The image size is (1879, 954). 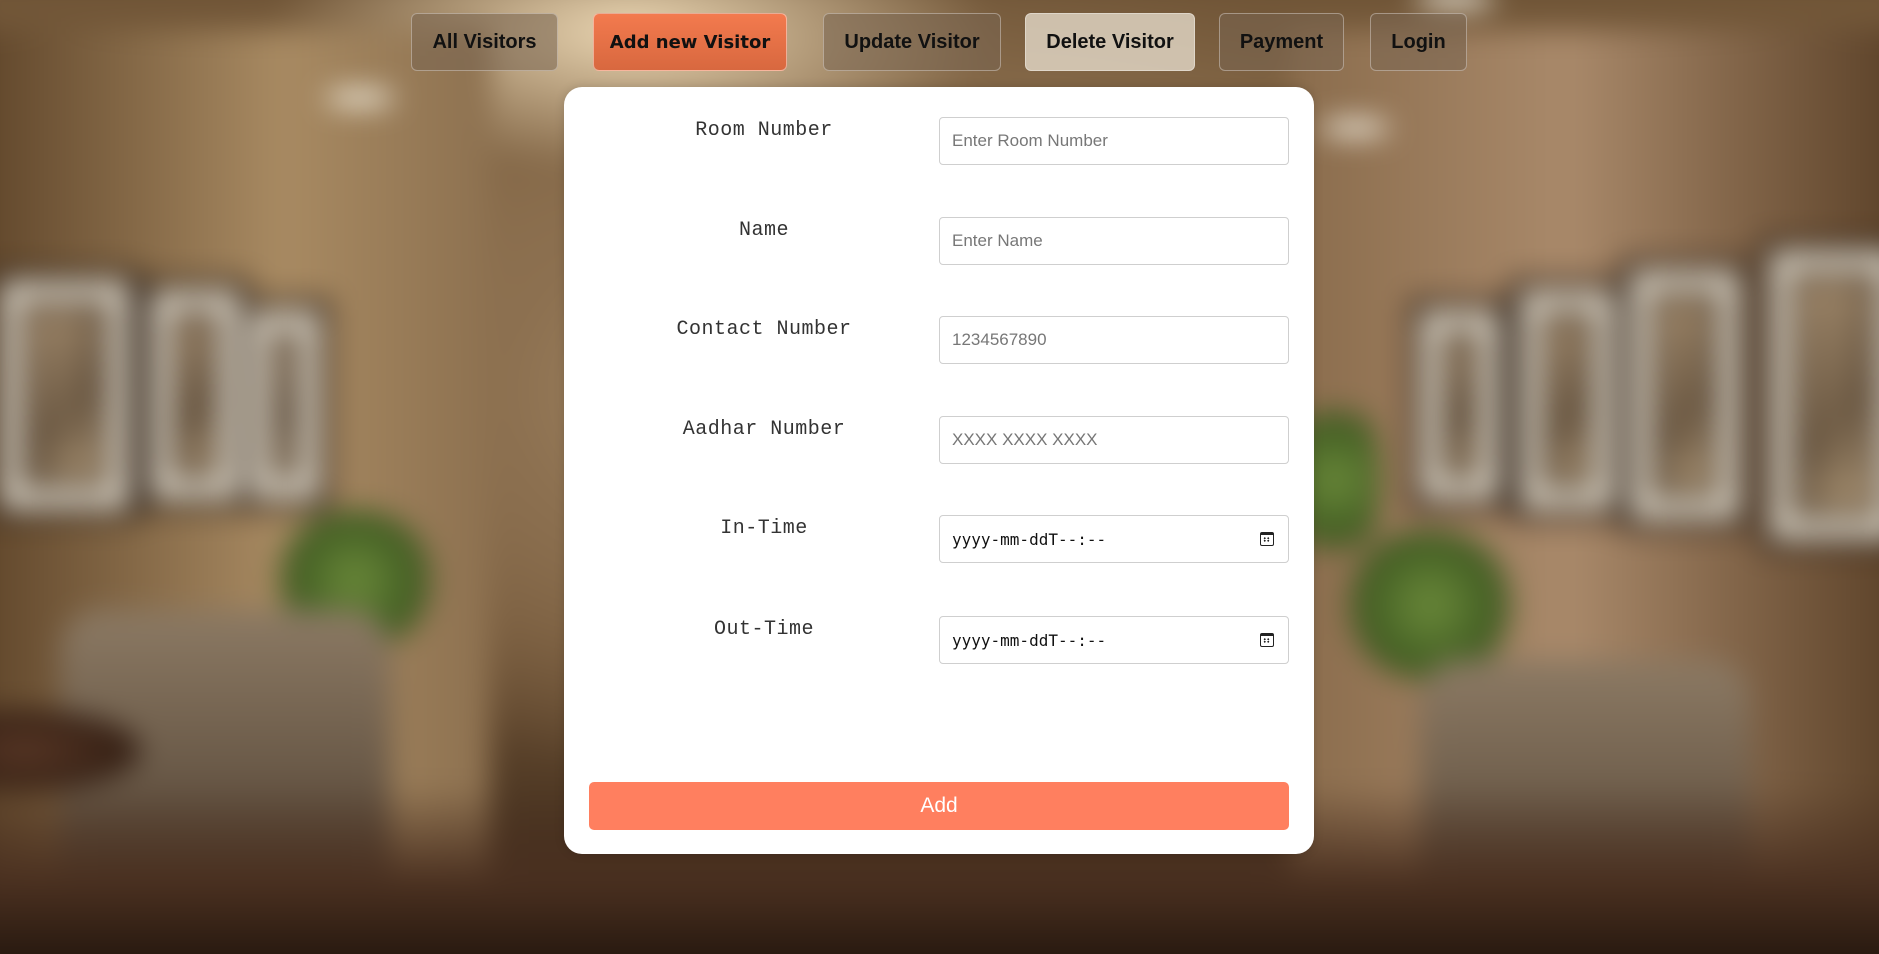 I want to click on out-time-label: Out-Time, so click(x=763, y=629).